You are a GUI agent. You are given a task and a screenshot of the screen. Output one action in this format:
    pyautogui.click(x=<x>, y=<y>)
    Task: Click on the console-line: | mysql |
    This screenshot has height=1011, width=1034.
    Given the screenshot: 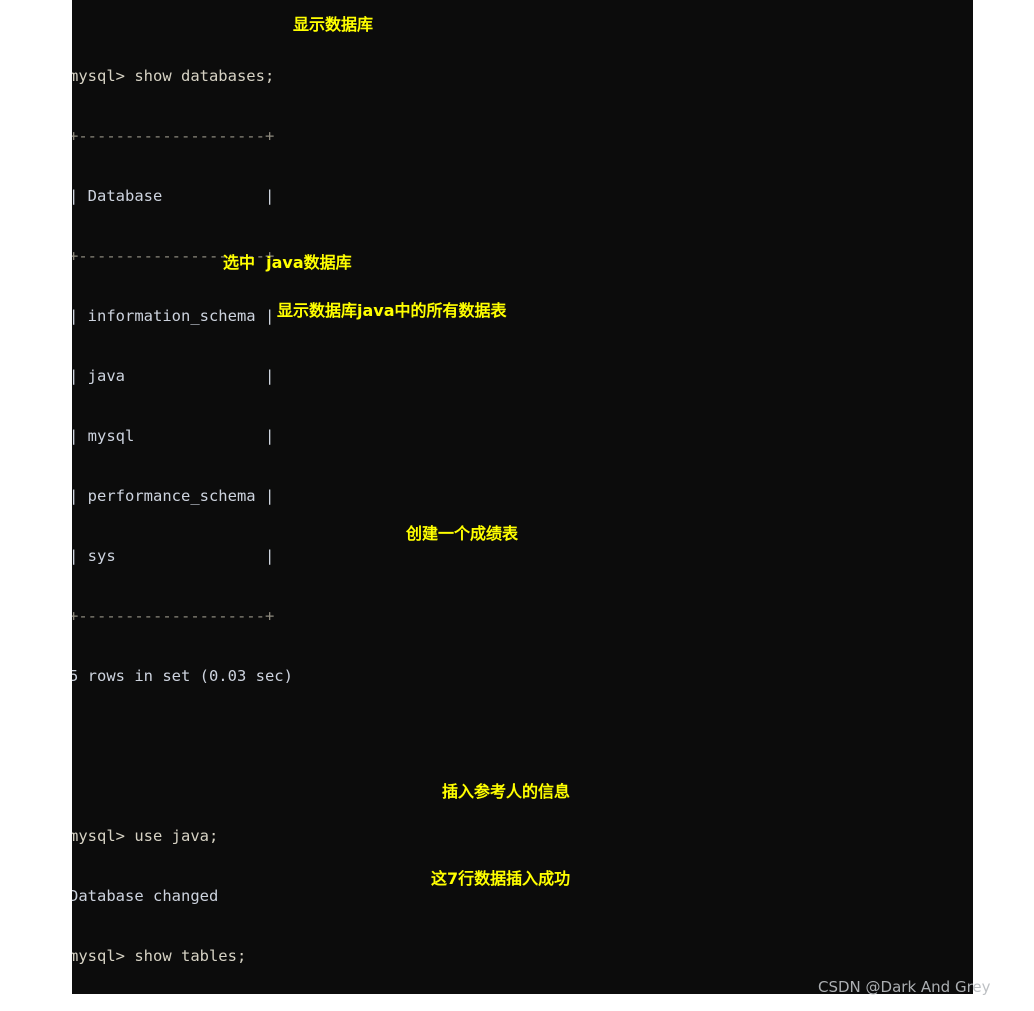 What is the action you would take?
    pyautogui.click(x=173, y=436)
    